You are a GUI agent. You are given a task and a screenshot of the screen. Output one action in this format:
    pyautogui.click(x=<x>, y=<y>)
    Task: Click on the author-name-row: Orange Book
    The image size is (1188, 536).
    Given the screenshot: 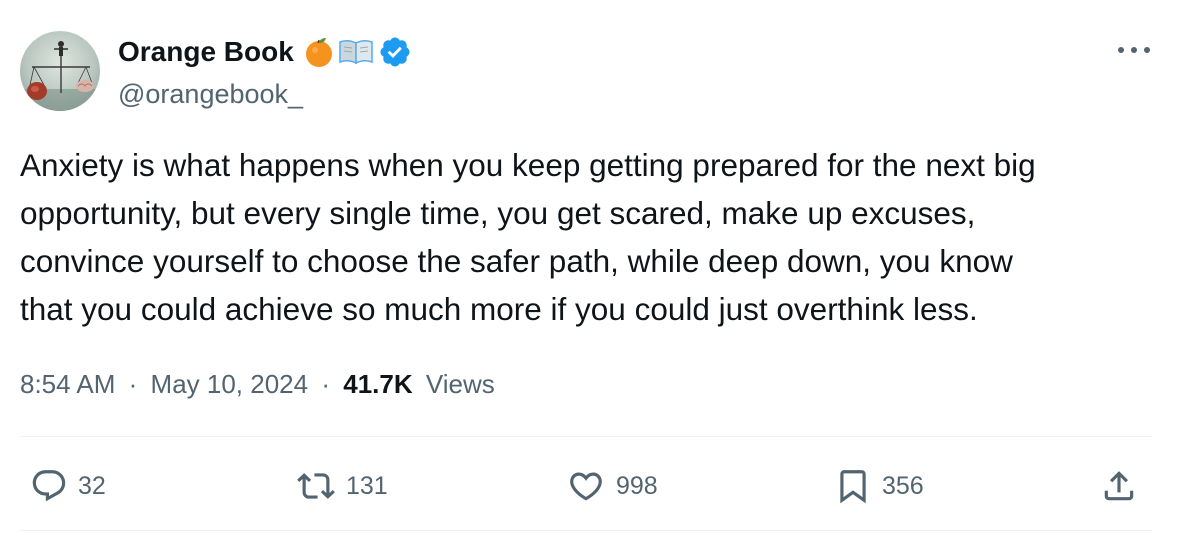 What is the action you would take?
    pyautogui.click(x=265, y=52)
    